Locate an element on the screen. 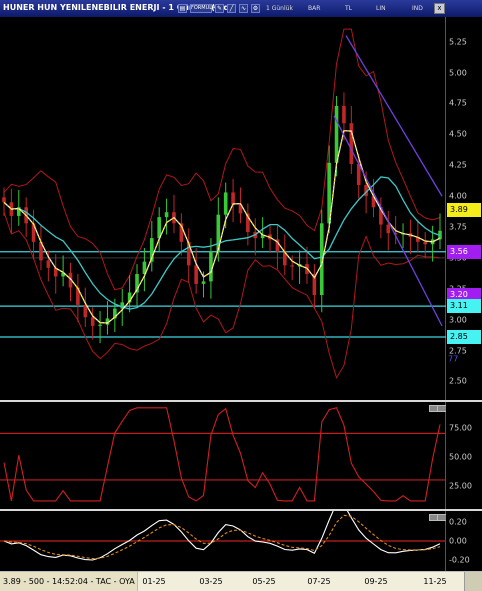  rsi-axis: 75.00 50.00 25.00 is located at coordinates (464, 455).